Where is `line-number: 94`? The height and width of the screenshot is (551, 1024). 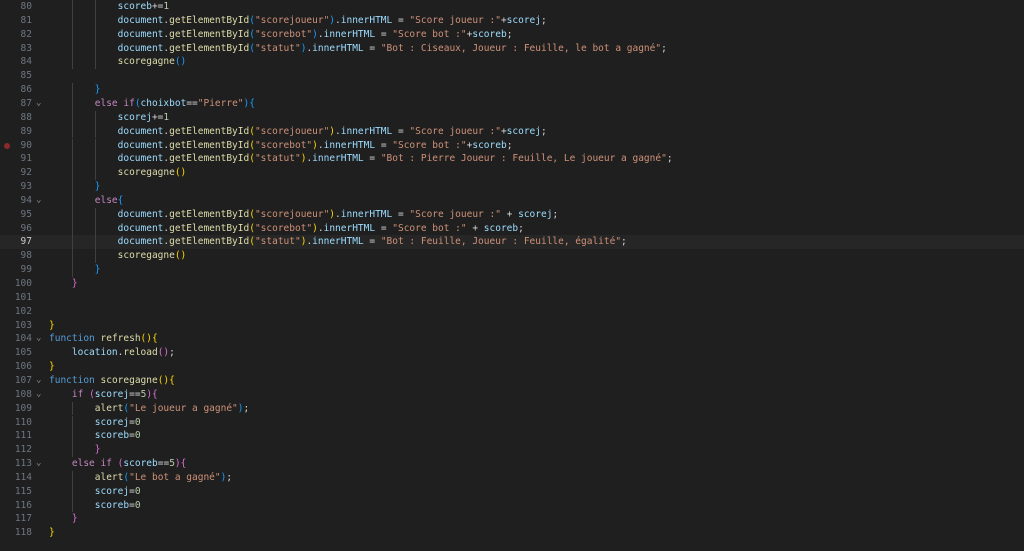
line-number: 94 is located at coordinates (26, 200).